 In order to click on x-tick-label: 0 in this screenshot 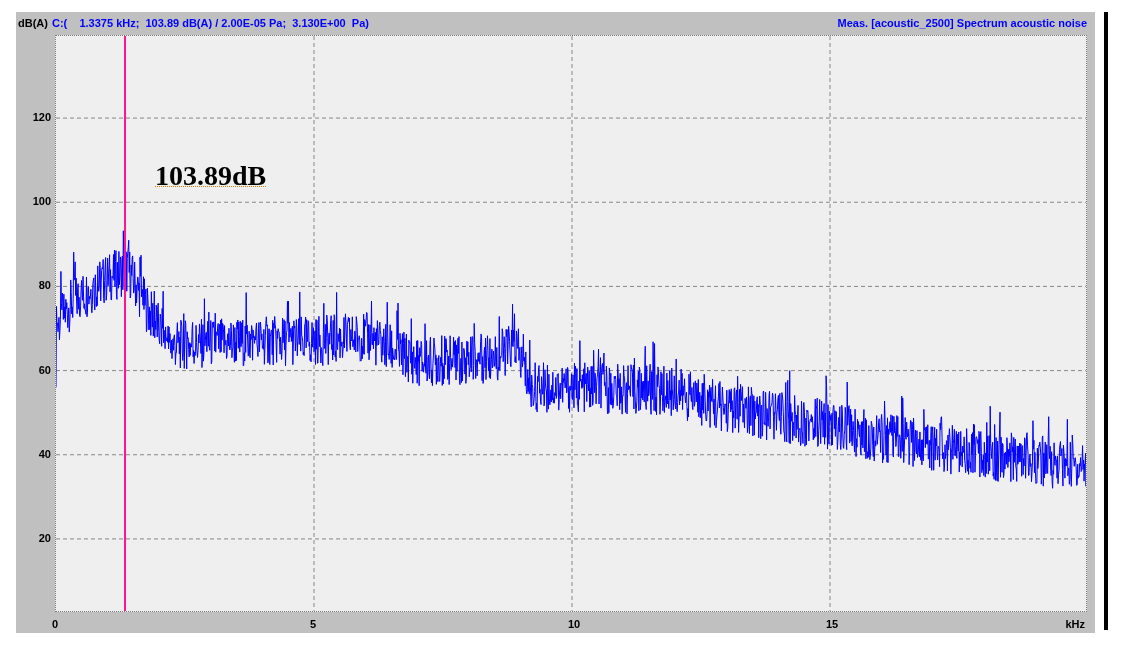, I will do `click(55, 624)`.